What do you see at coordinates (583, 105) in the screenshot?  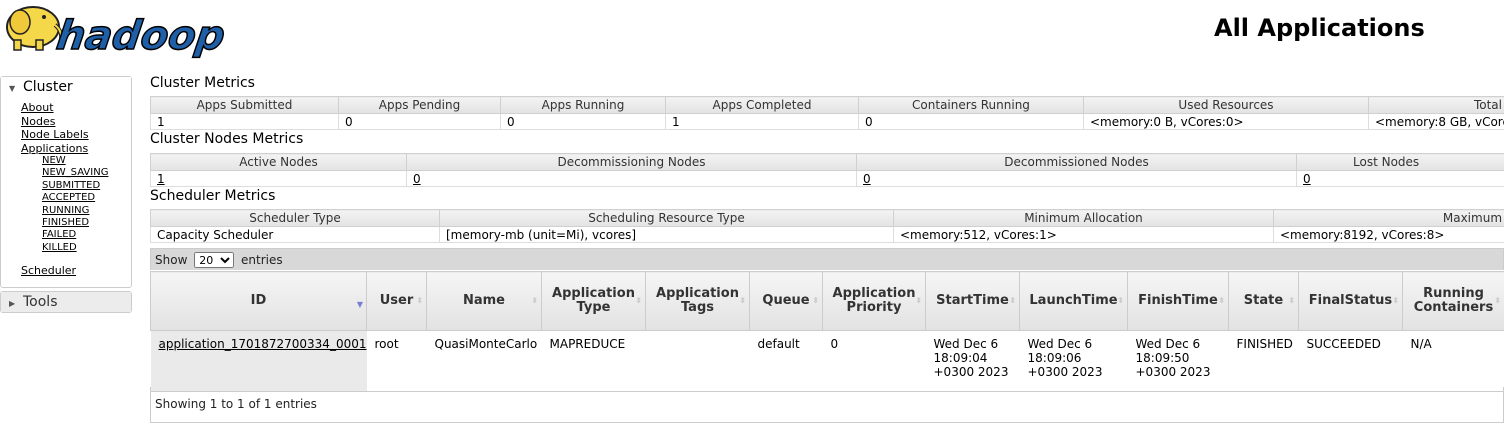 I see `metric-header: Apps Running` at bounding box center [583, 105].